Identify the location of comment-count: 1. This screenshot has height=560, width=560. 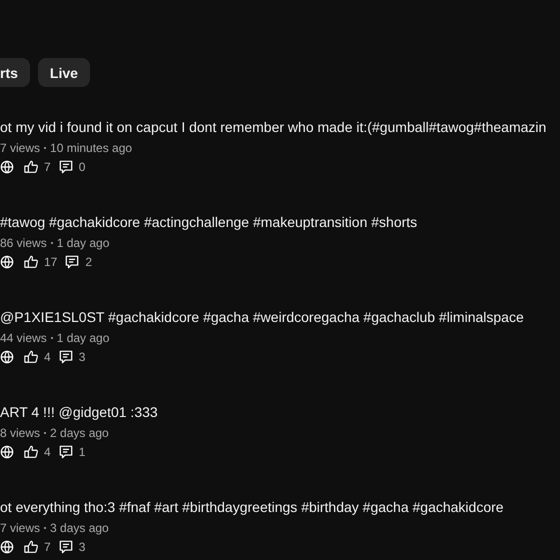
(82, 452).